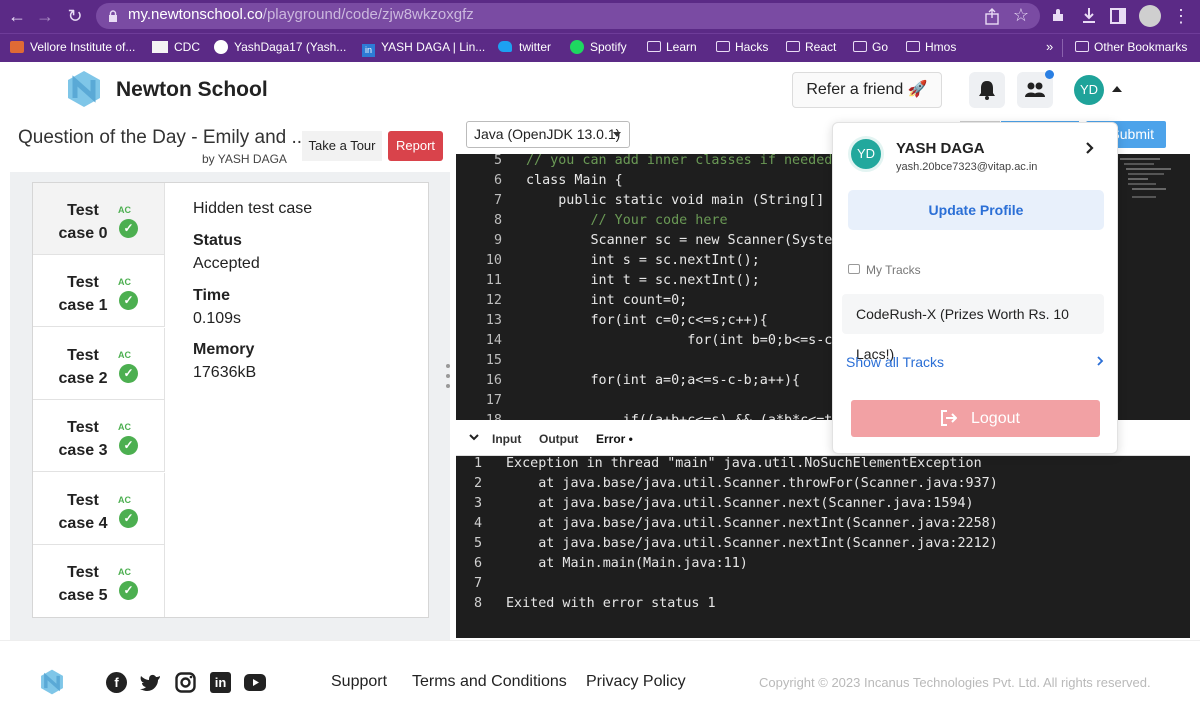 Image resolution: width=1200 pixels, height=712 pixels. Describe the element at coordinates (976, 210) in the screenshot. I see `update-profile-button: Update Profile` at that location.